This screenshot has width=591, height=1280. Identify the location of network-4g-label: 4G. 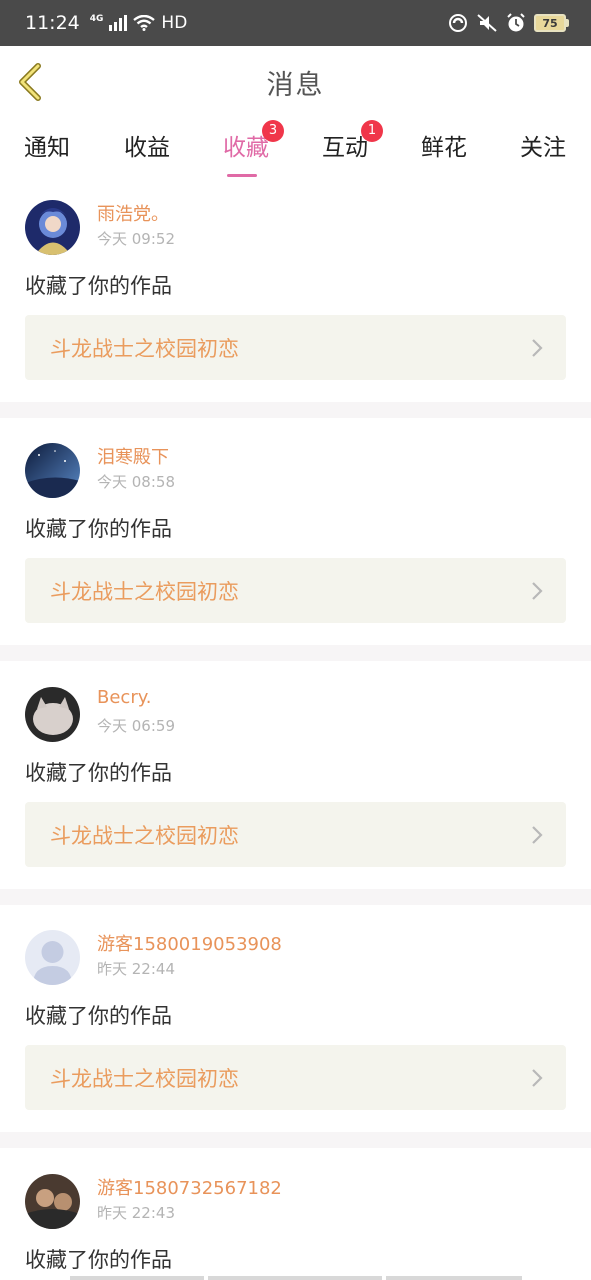
(96, 19).